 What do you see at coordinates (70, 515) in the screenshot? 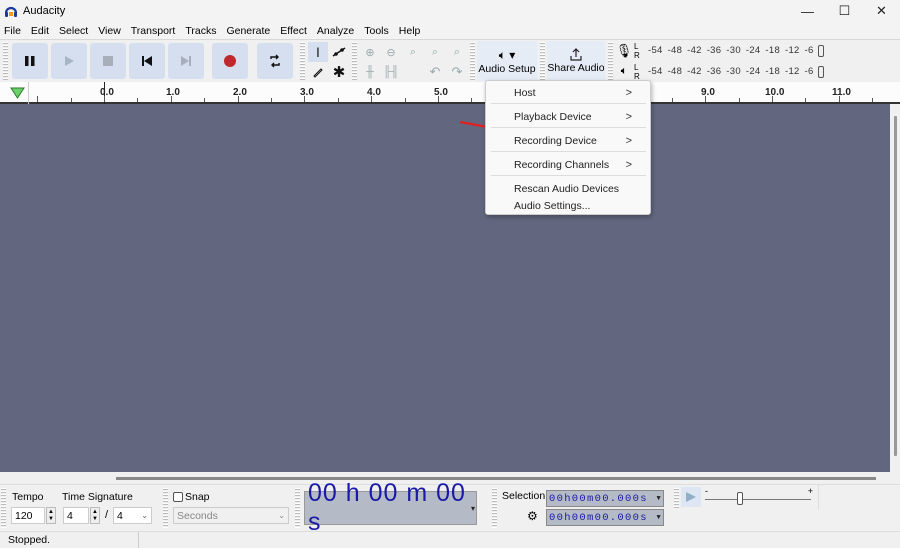
I see `time-sig-upper-value: 4` at bounding box center [70, 515].